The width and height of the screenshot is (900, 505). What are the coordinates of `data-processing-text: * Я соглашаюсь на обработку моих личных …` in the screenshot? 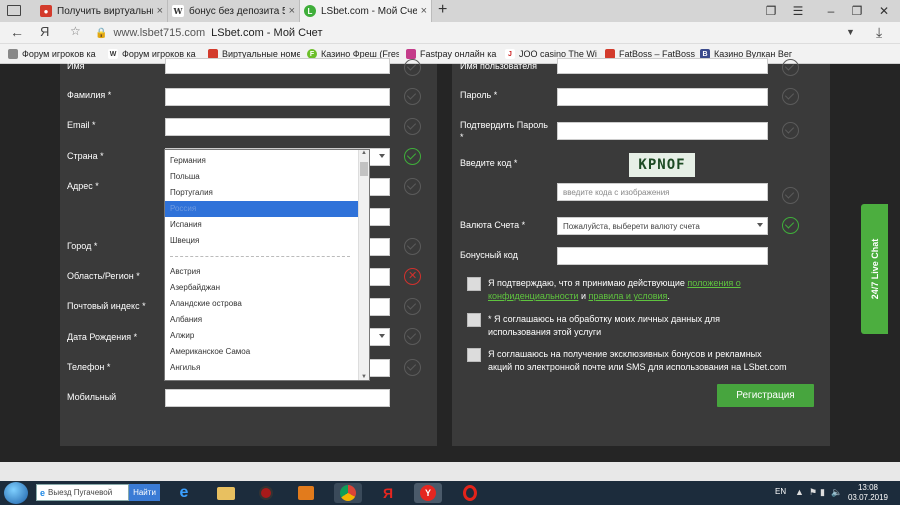 It's located at (604, 325).